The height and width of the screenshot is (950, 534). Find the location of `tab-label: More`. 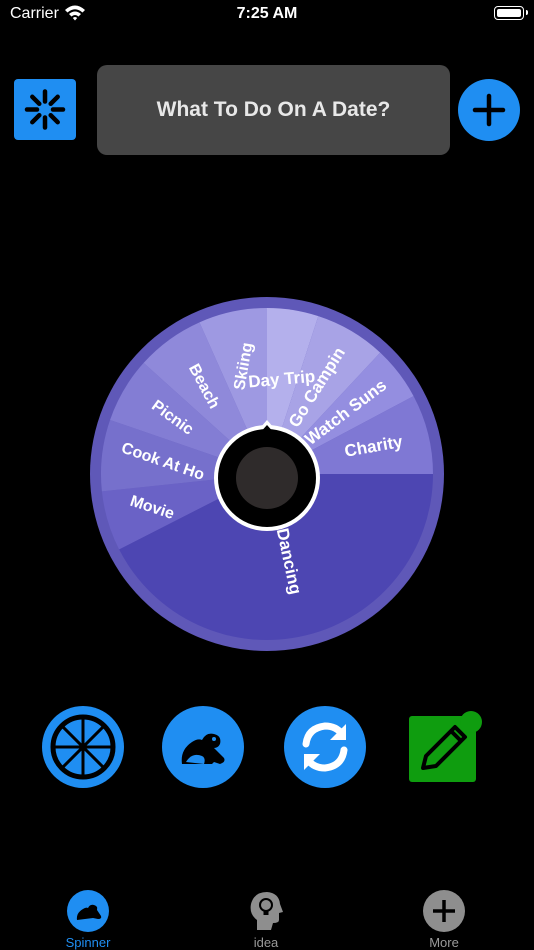

tab-label: More is located at coordinates (444, 942).